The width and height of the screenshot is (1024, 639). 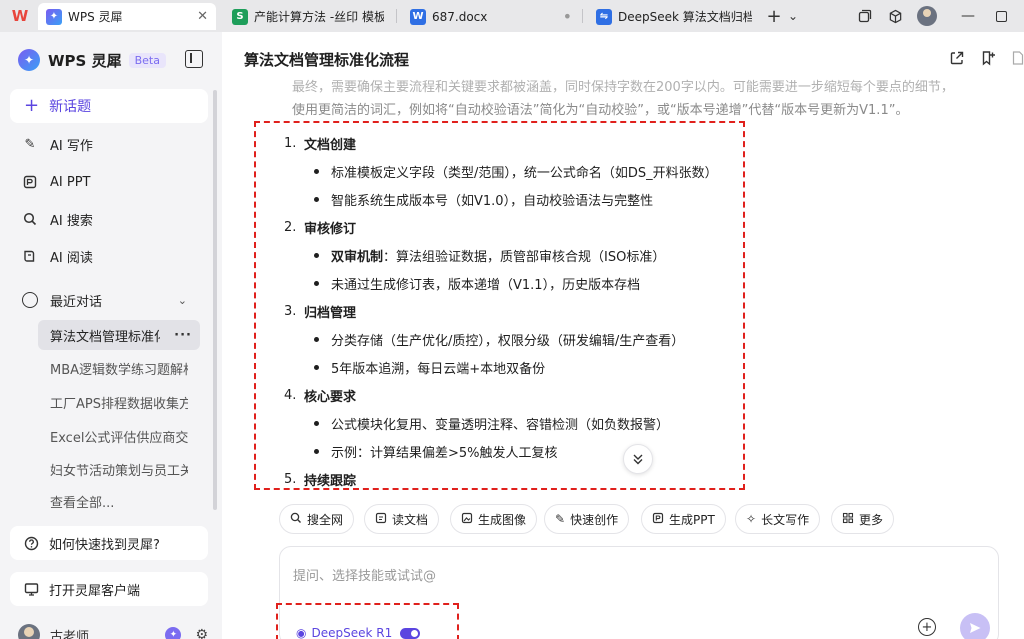 I want to click on open-client-button: 打开灵犀客户端, so click(x=109, y=589).